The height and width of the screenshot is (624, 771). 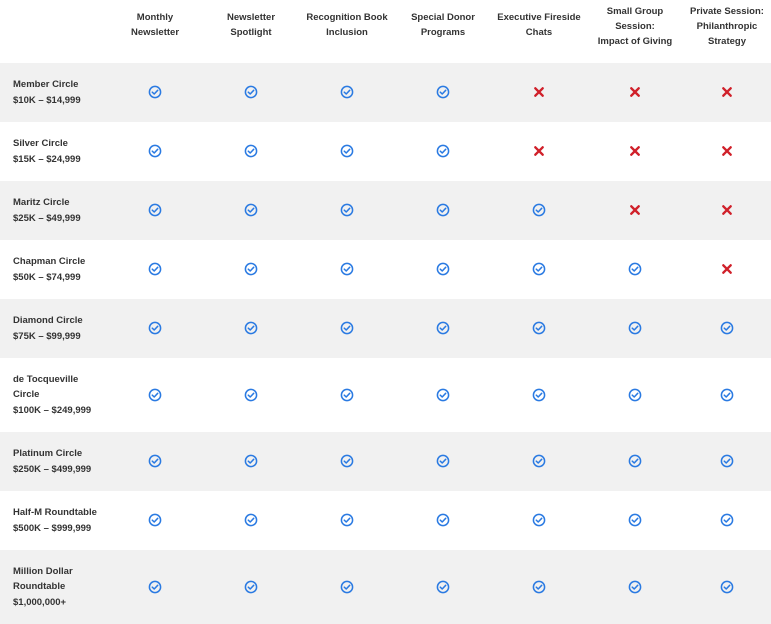 I want to click on tier-cell: Platinum Circle $250K – $499,999, so click(x=53, y=461).